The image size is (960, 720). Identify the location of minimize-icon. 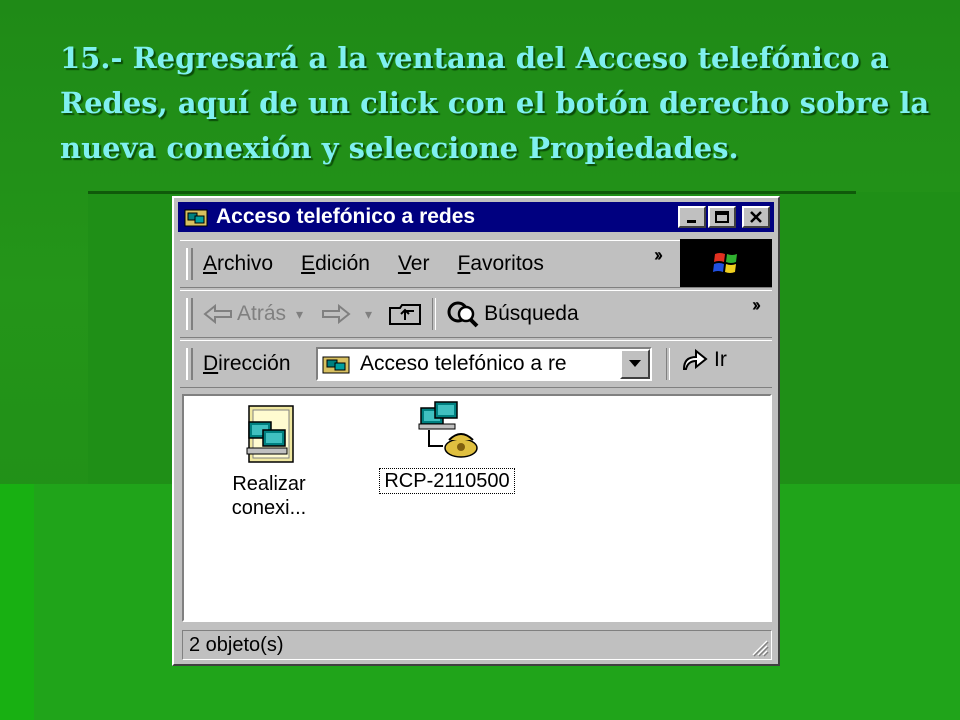
(691, 221).